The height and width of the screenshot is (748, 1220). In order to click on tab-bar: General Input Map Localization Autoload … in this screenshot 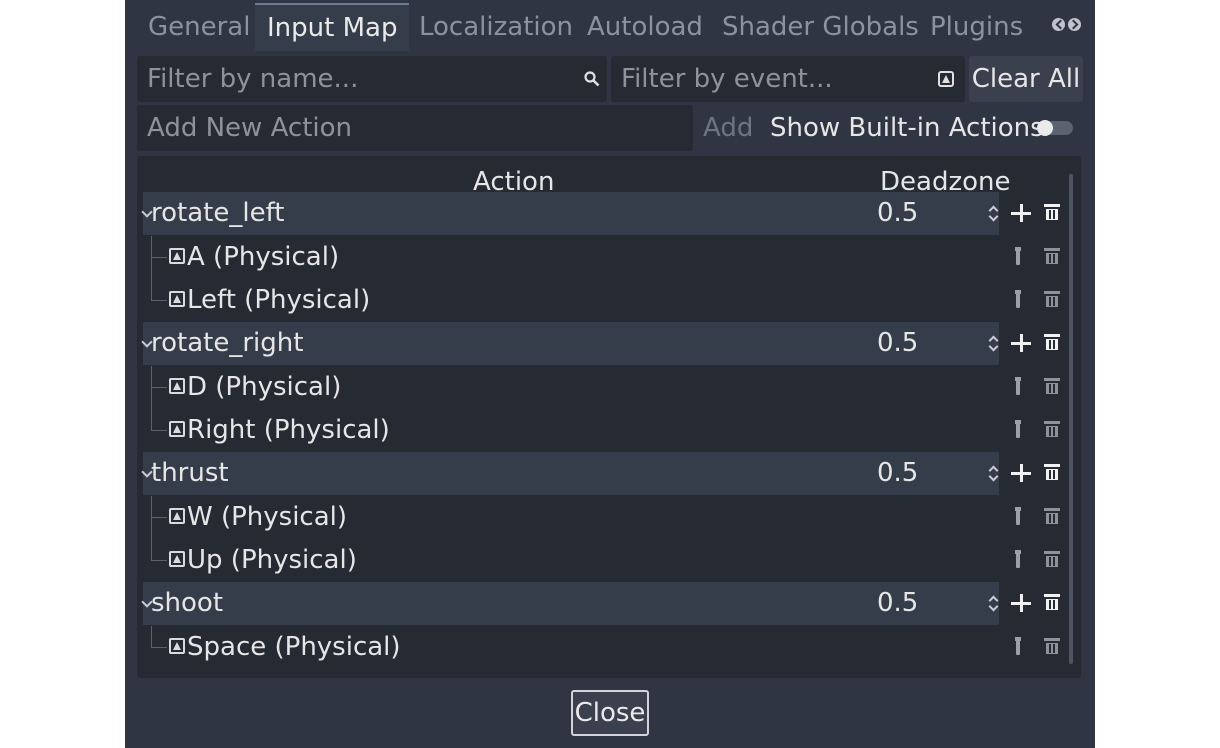, I will do `click(612, 25)`.